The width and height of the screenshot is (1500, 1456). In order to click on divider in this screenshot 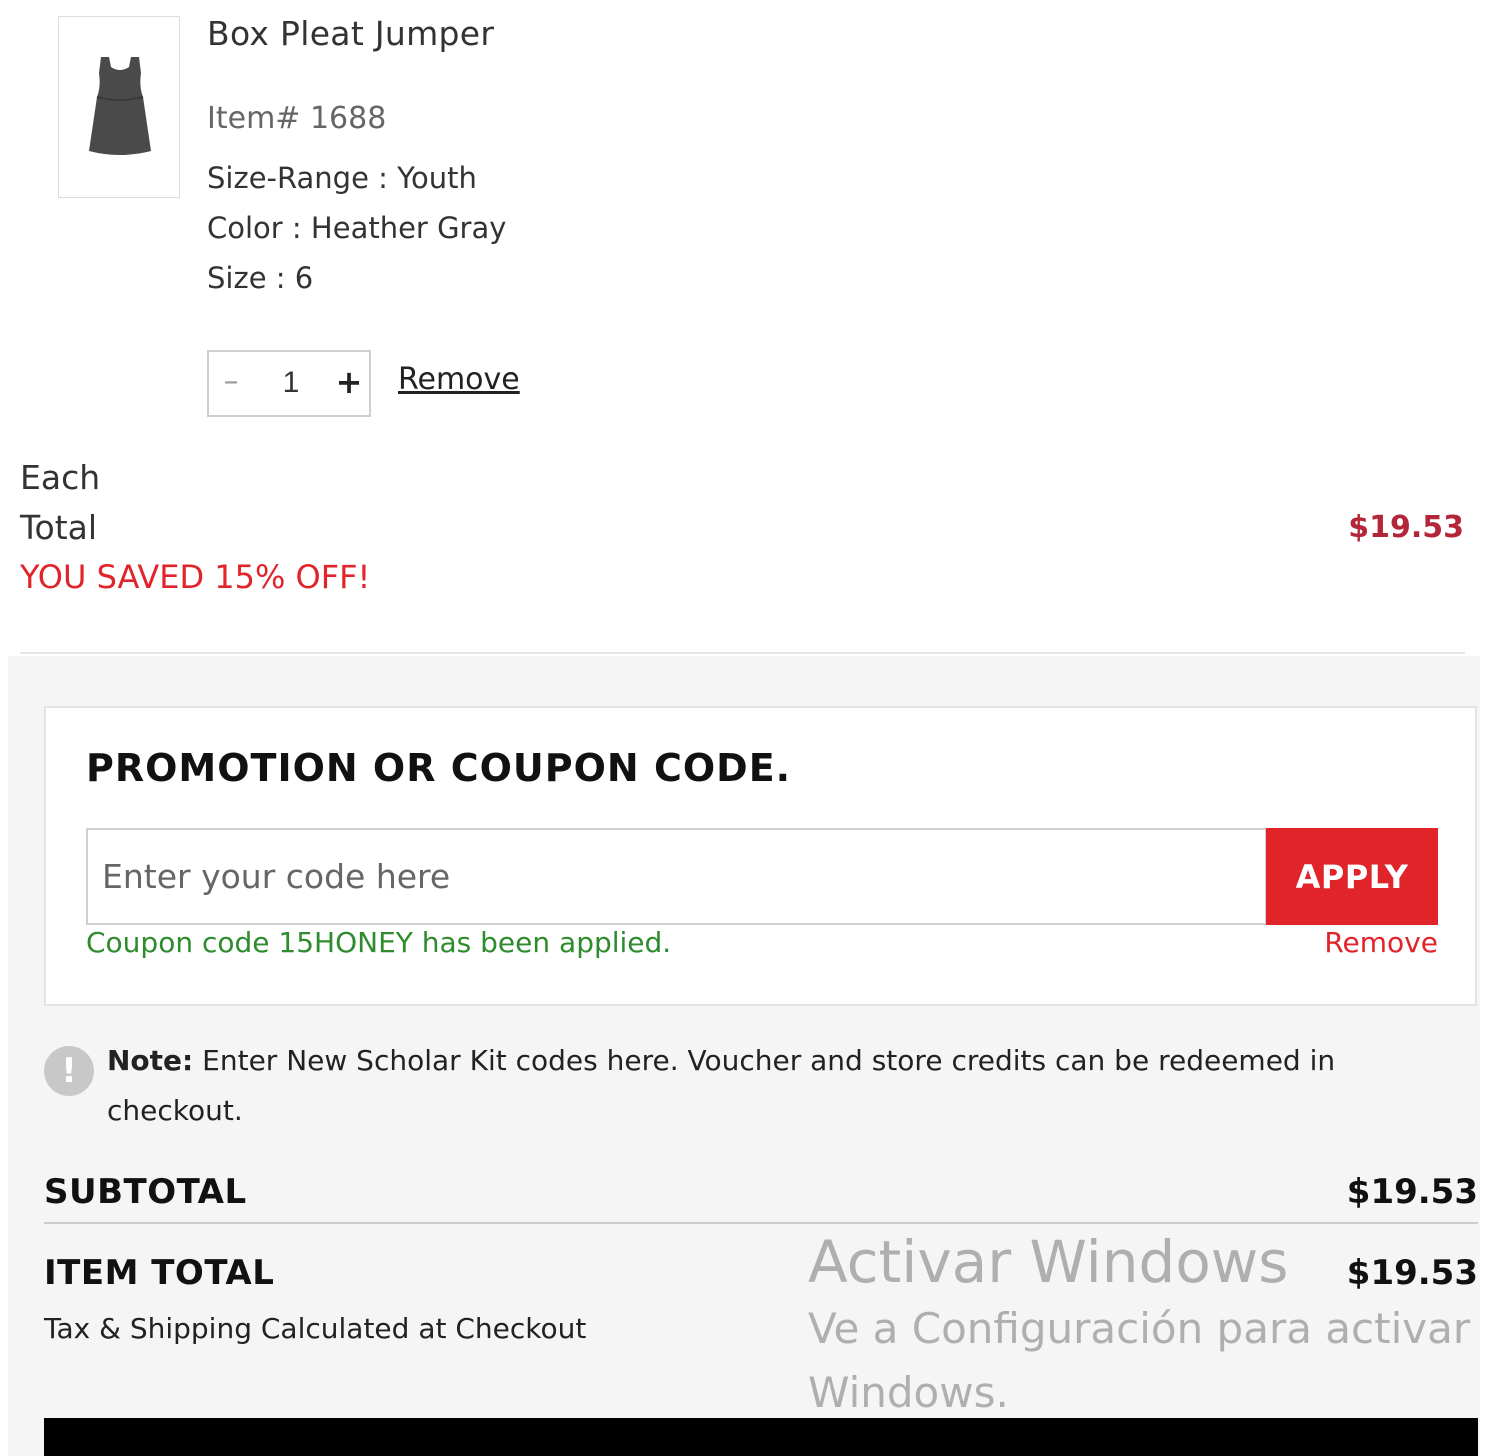, I will do `click(742, 653)`.